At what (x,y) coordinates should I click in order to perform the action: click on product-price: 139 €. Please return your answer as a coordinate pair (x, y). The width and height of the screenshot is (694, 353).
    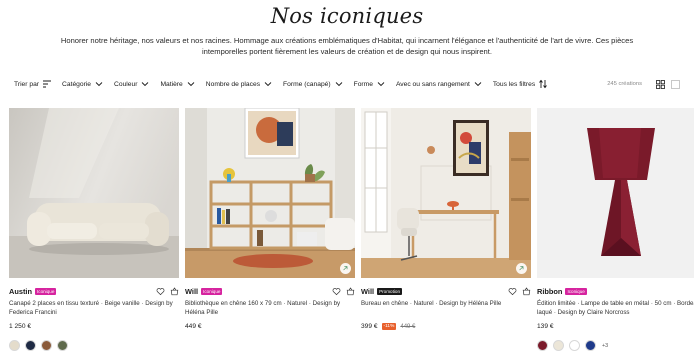
    Looking at the image, I should click on (545, 326).